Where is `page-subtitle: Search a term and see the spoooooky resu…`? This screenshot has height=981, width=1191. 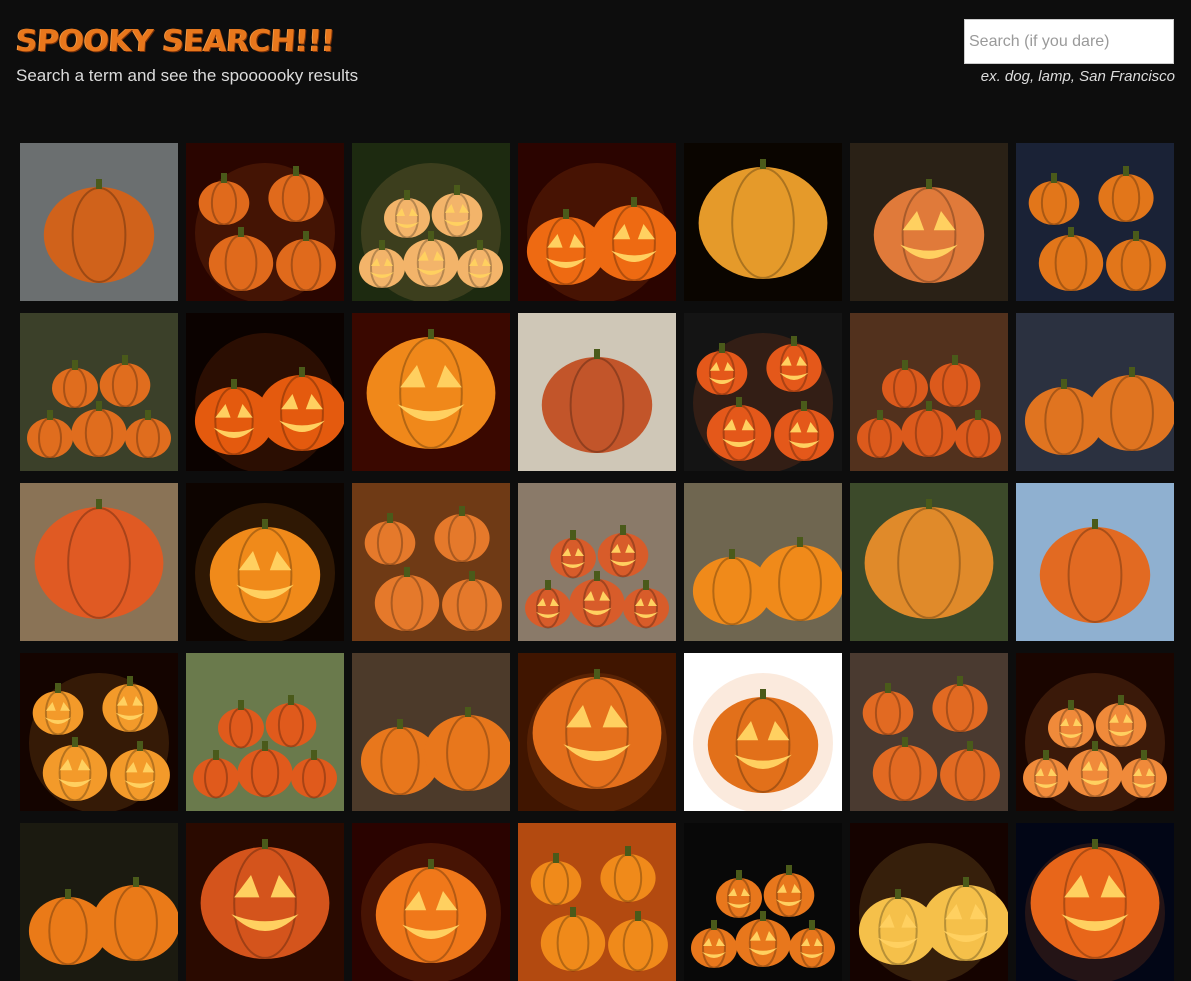 page-subtitle: Search a term and see the spoooooky resu… is located at coordinates (187, 75).